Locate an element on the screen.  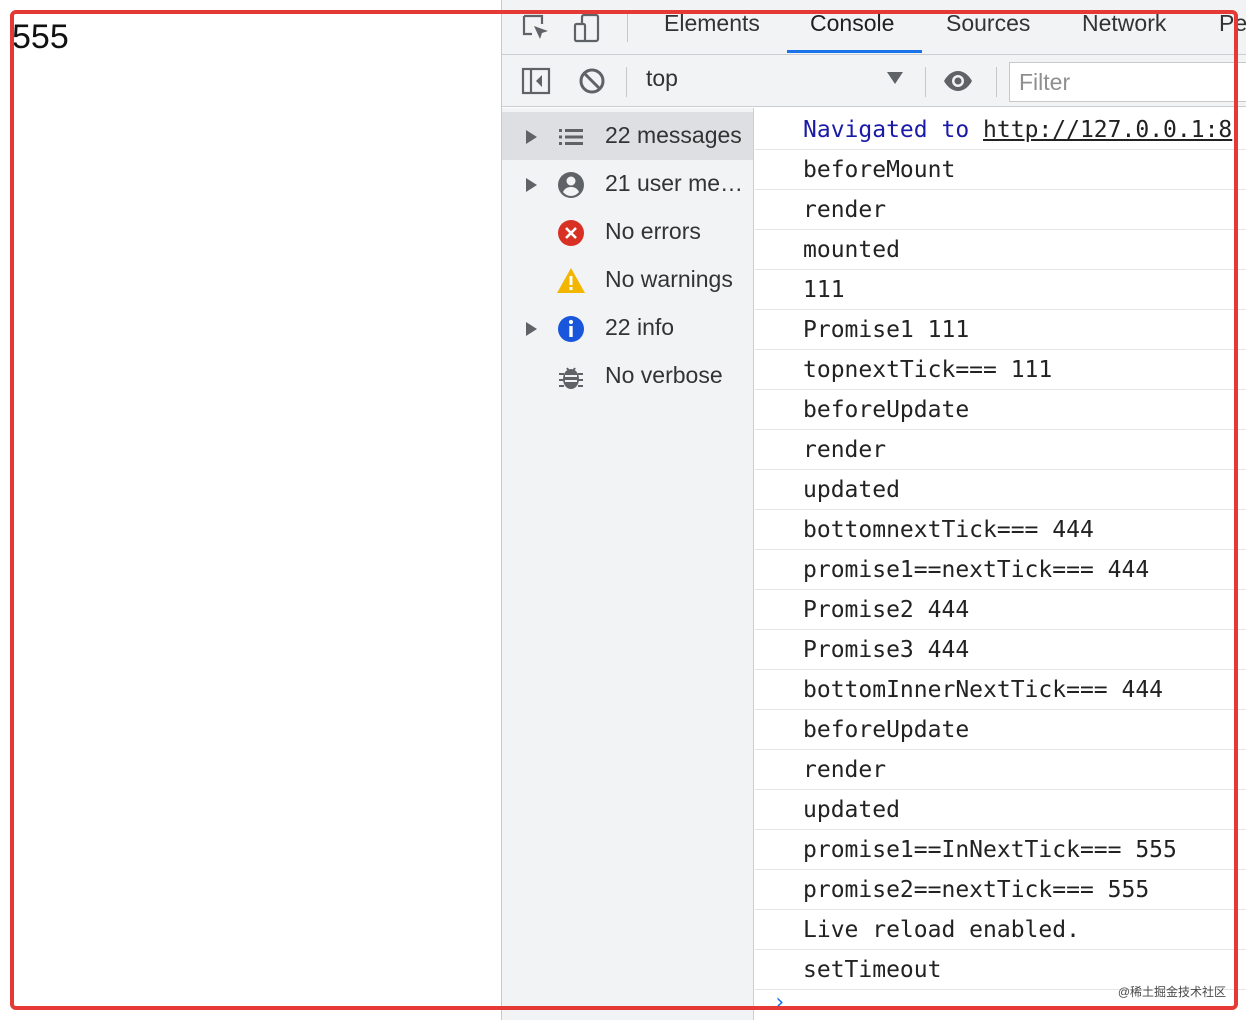
tab-sources: Sources is located at coordinates (988, 23).